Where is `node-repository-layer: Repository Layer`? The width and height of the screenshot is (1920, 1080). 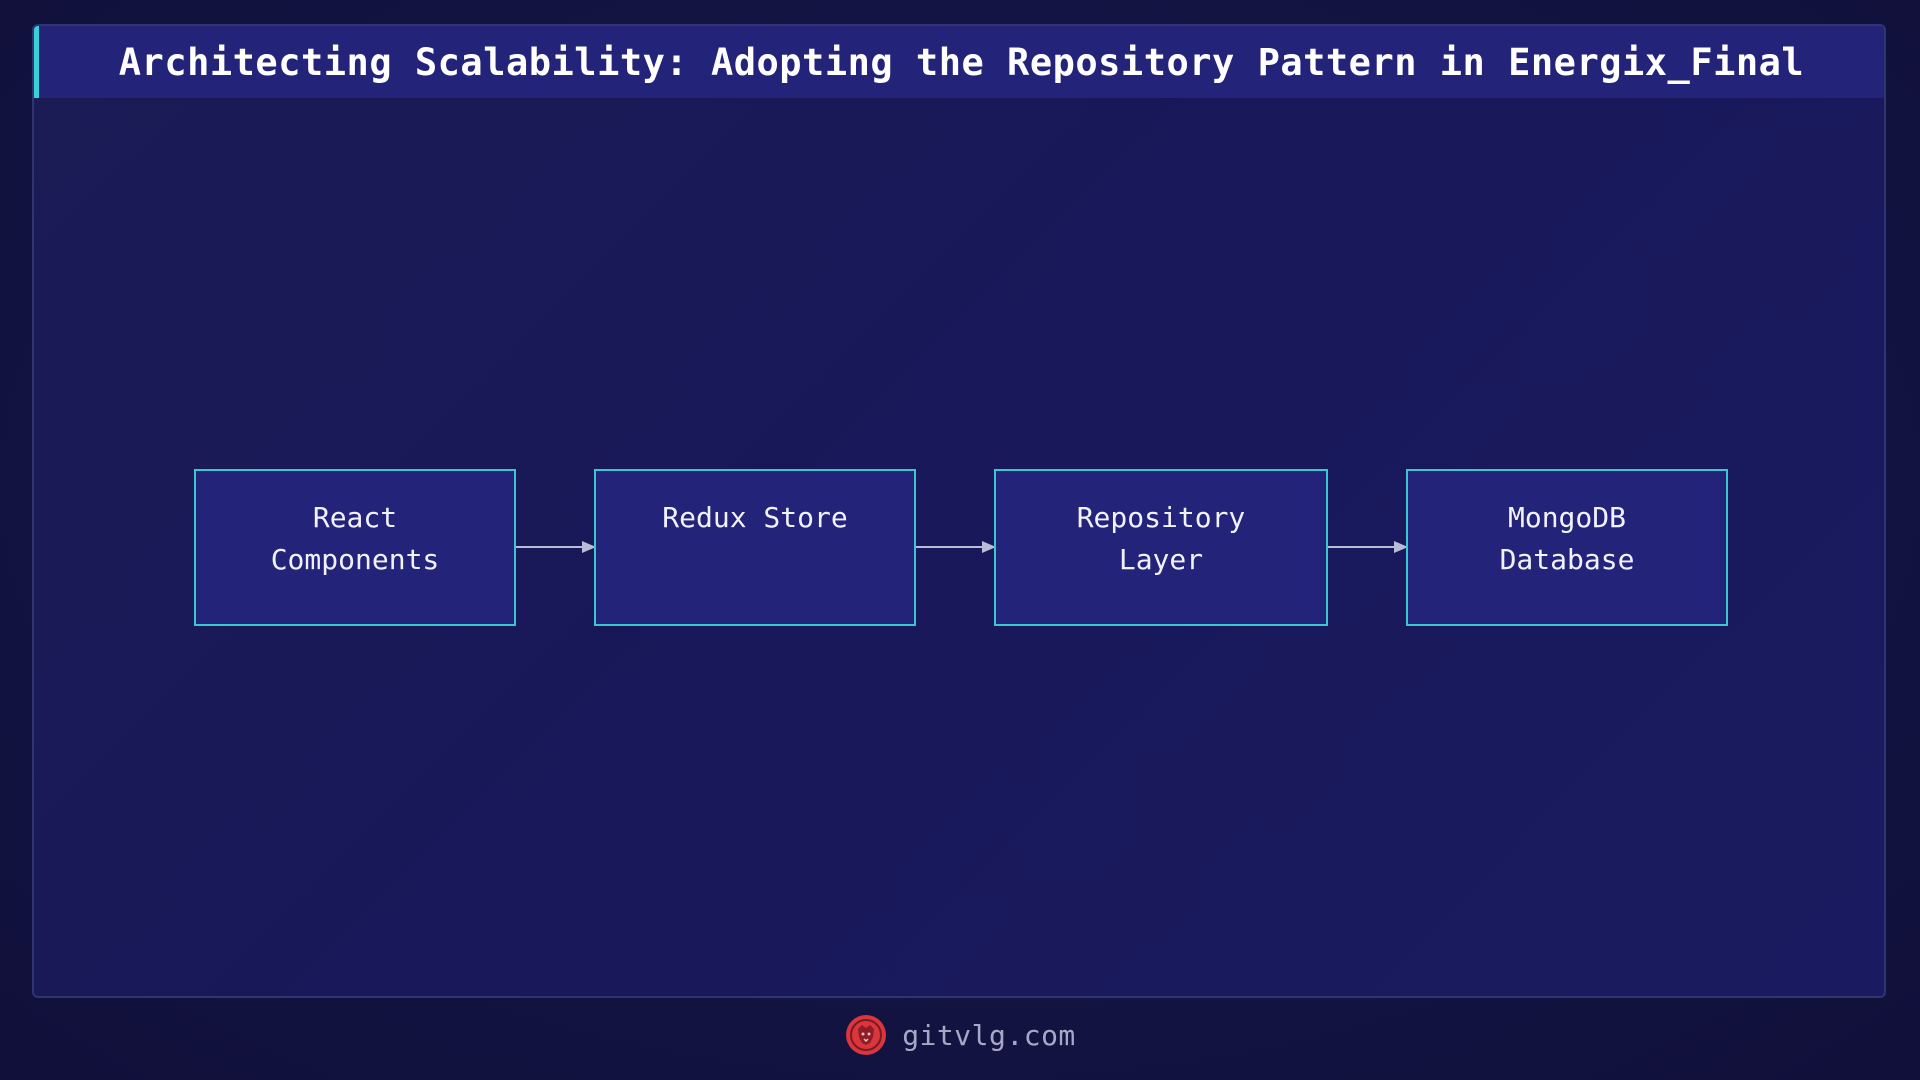
node-repository-layer: Repository Layer is located at coordinates (1161, 547).